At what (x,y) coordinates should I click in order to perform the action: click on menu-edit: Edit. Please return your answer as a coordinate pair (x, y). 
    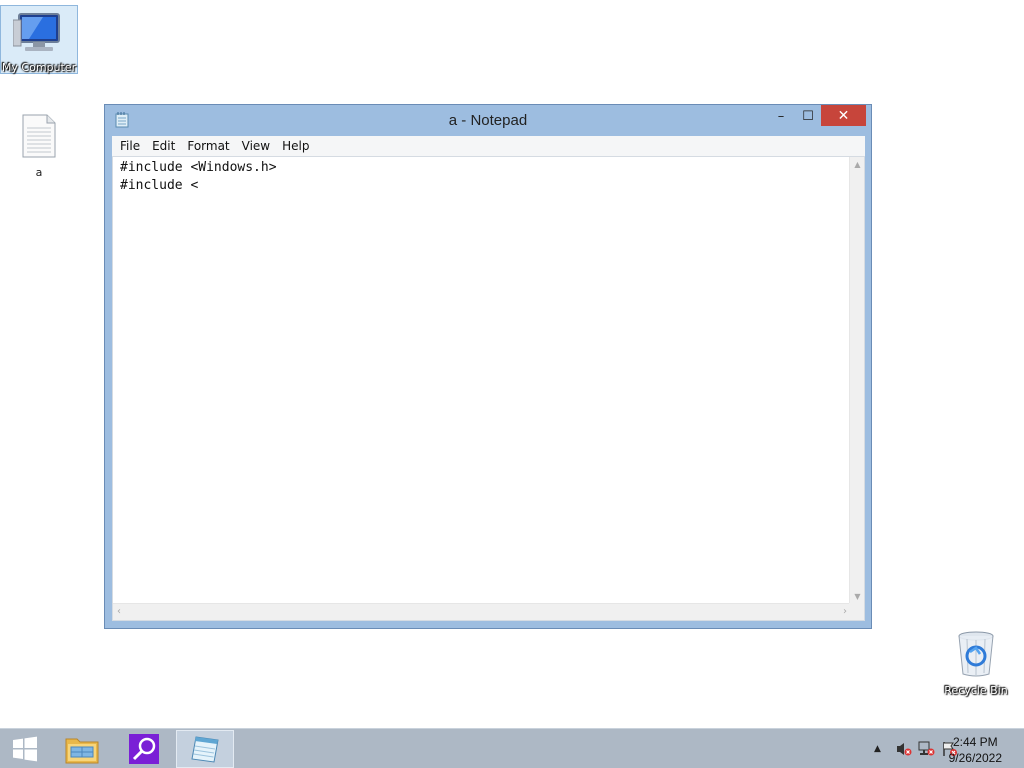
    Looking at the image, I should click on (163, 146).